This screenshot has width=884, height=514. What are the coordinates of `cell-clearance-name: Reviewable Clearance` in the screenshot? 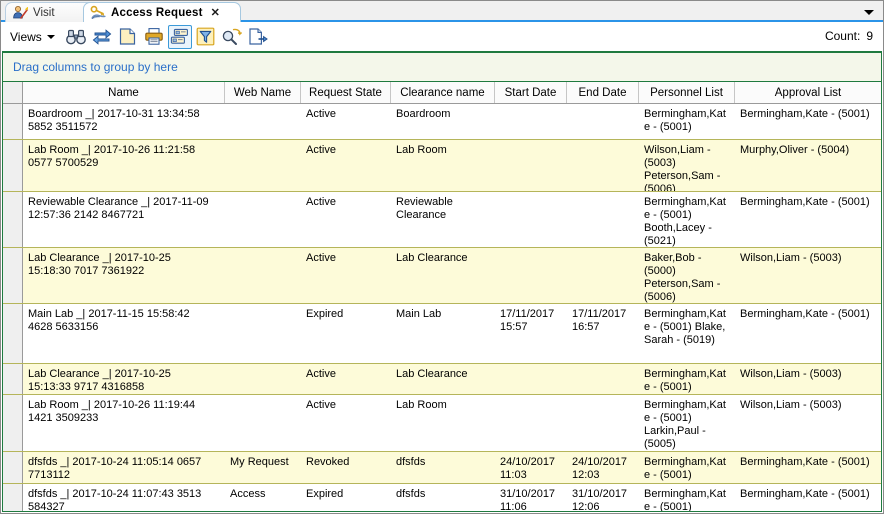 It's located at (424, 208).